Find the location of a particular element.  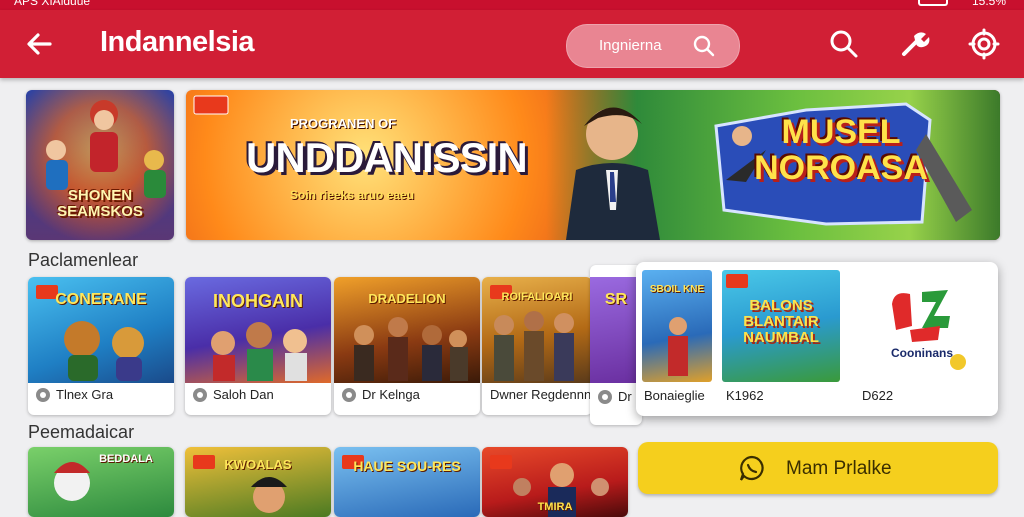

game-thumbnail: DRADELION is located at coordinates (407, 330).